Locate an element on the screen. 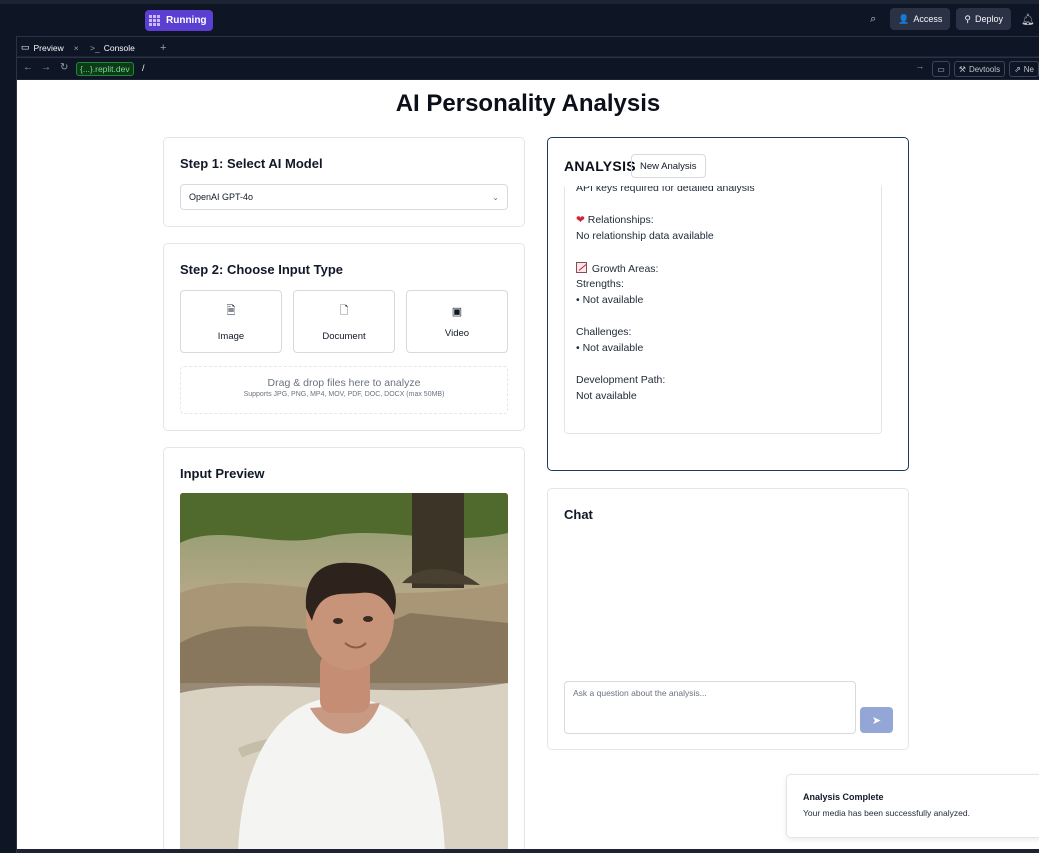 Image resolution: width=1039 pixels, height=853 pixels. monitor-icon: ▭ is located at coordinates (25, 47).